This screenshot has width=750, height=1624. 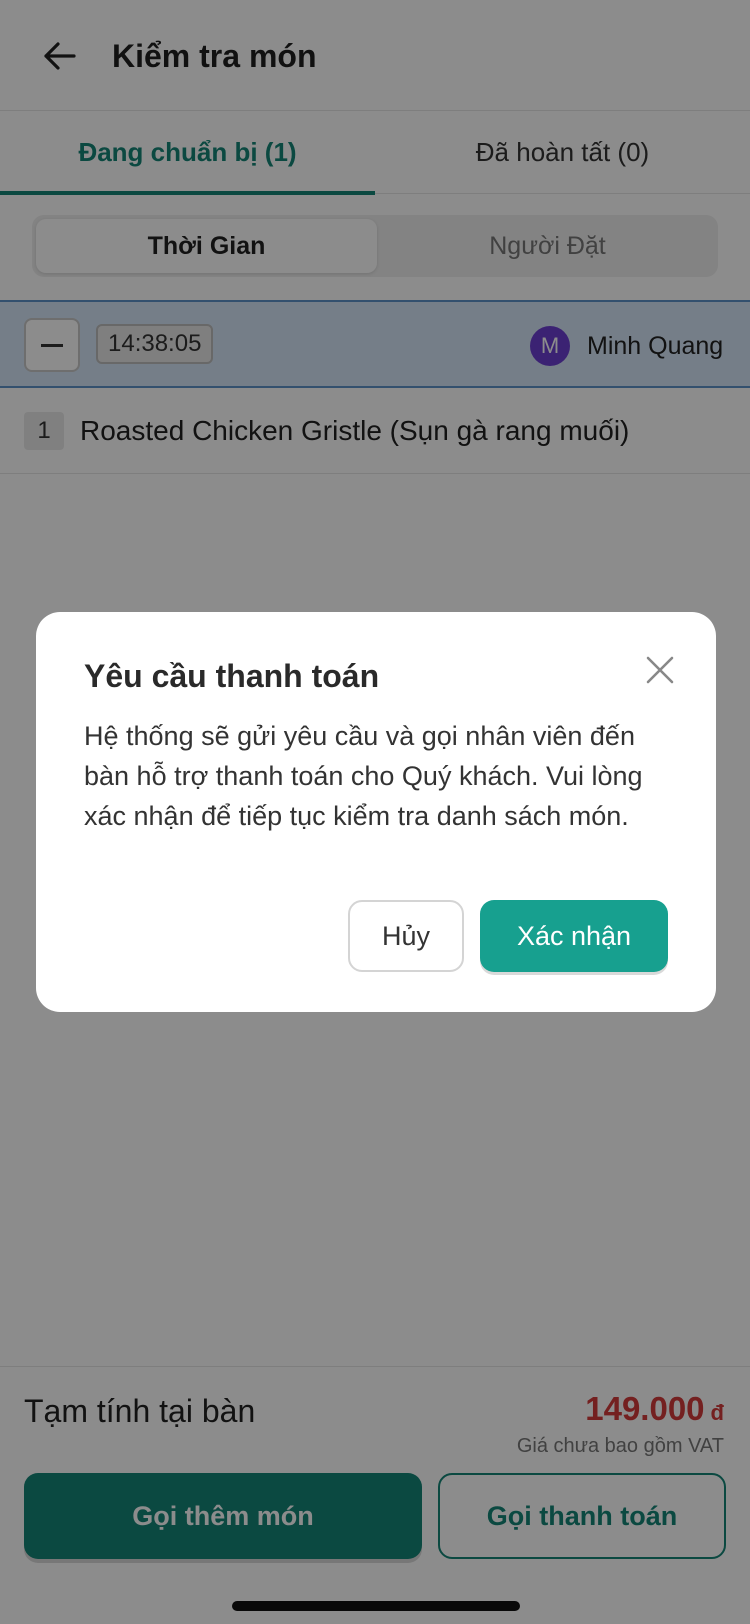 I want to click on close-icon, so click(x=660, y=670).